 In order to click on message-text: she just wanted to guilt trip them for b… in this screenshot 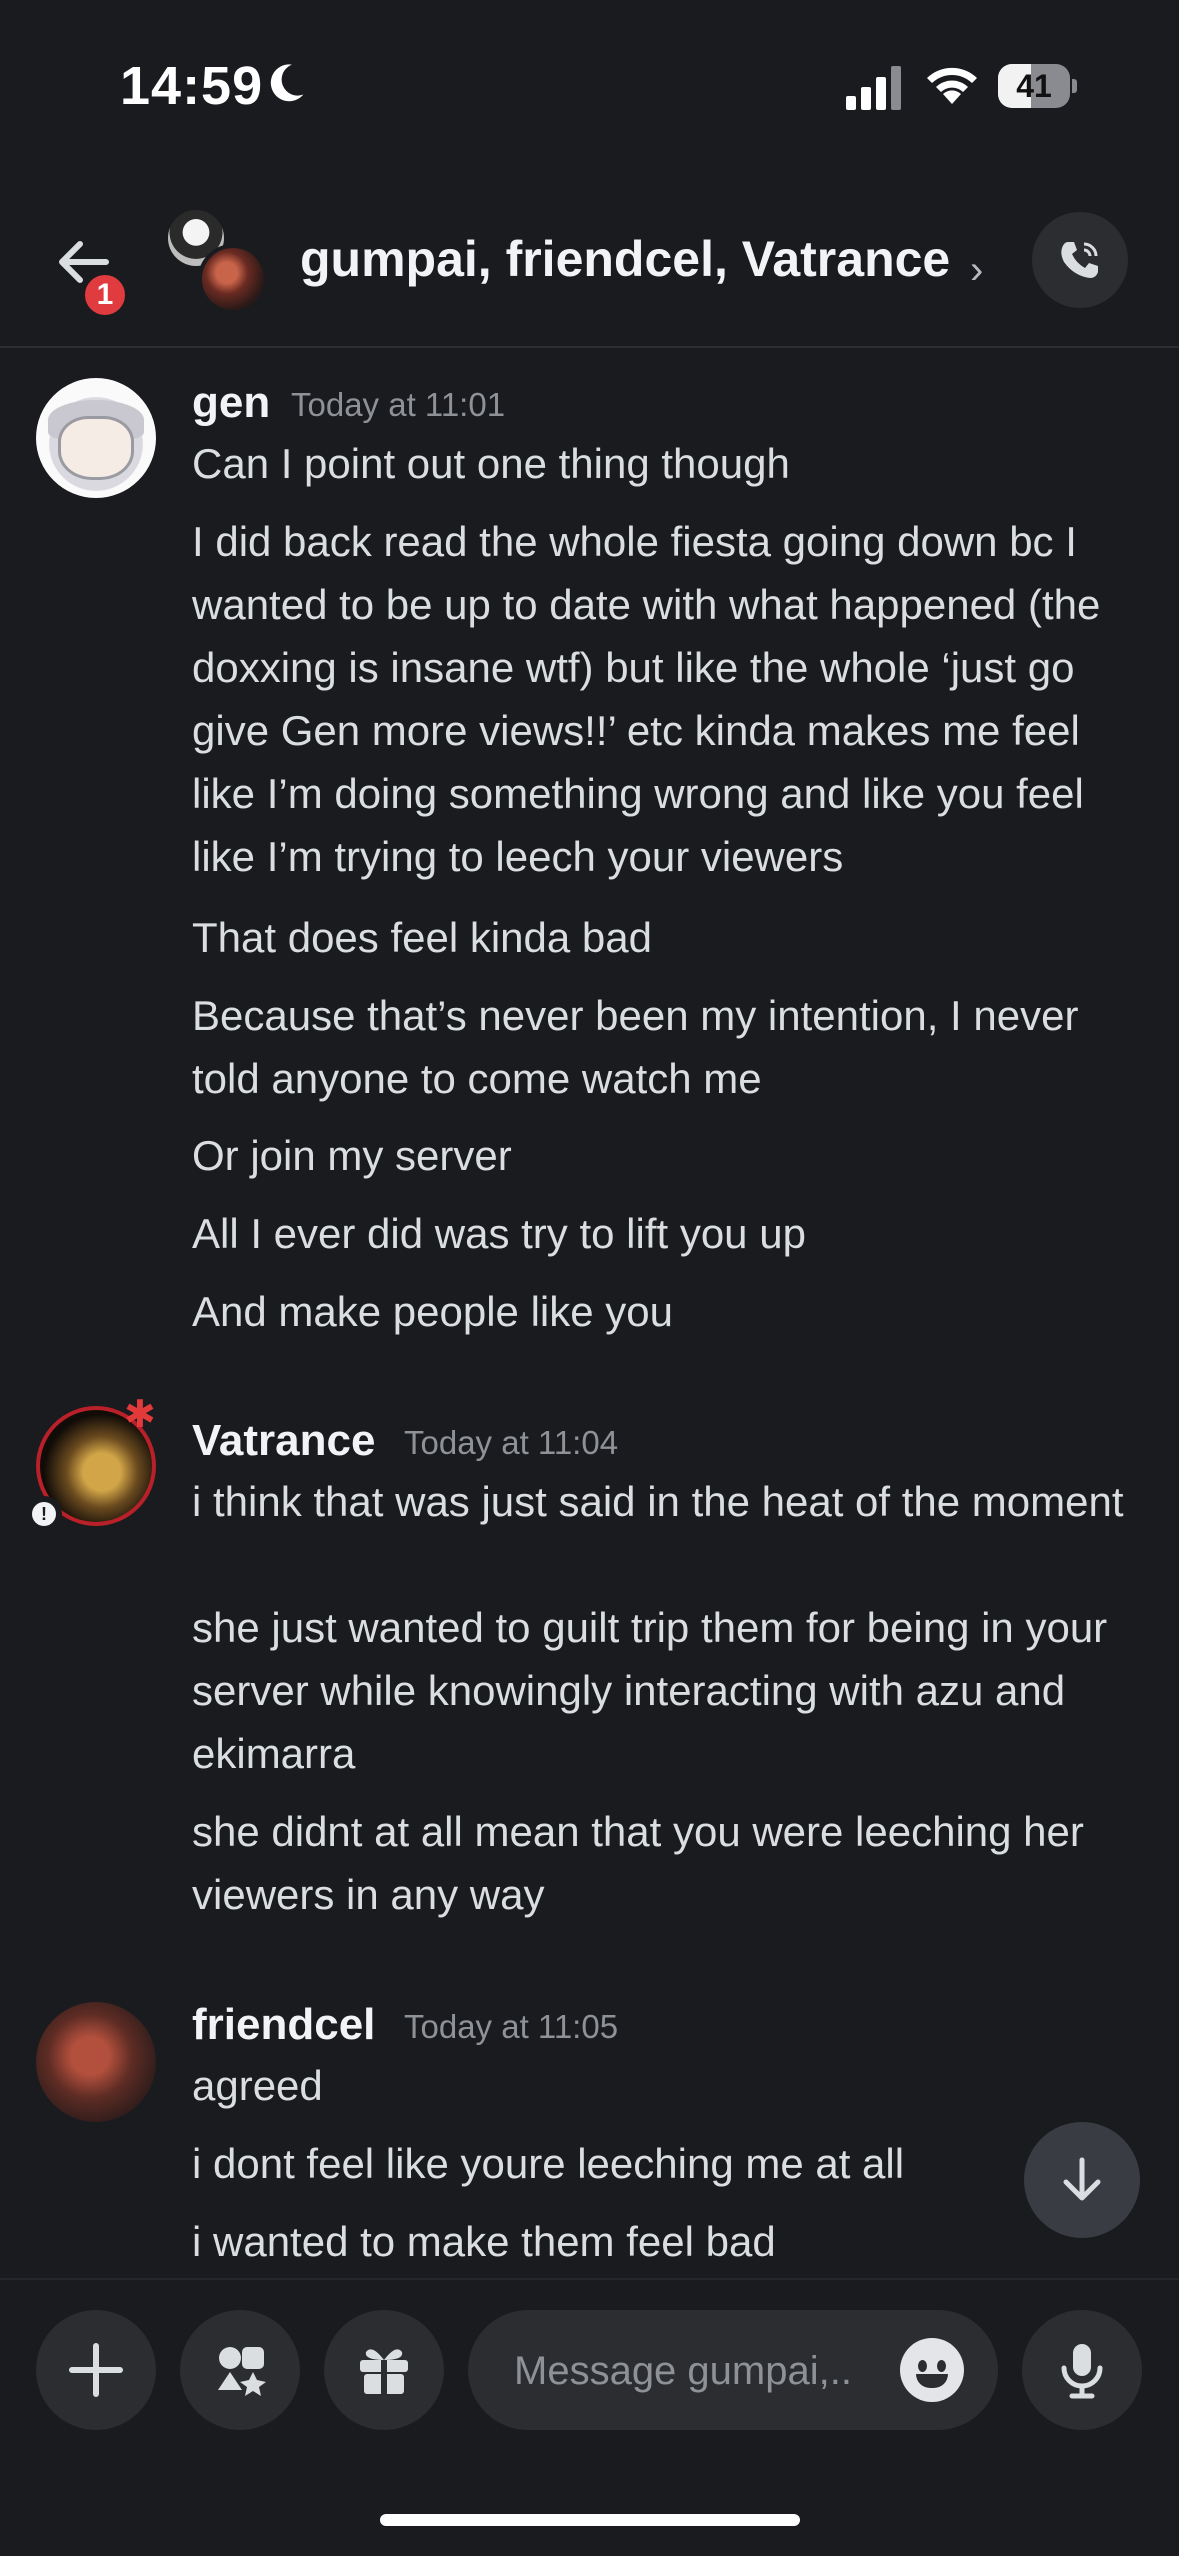, I will do `click(650, 1690)`.